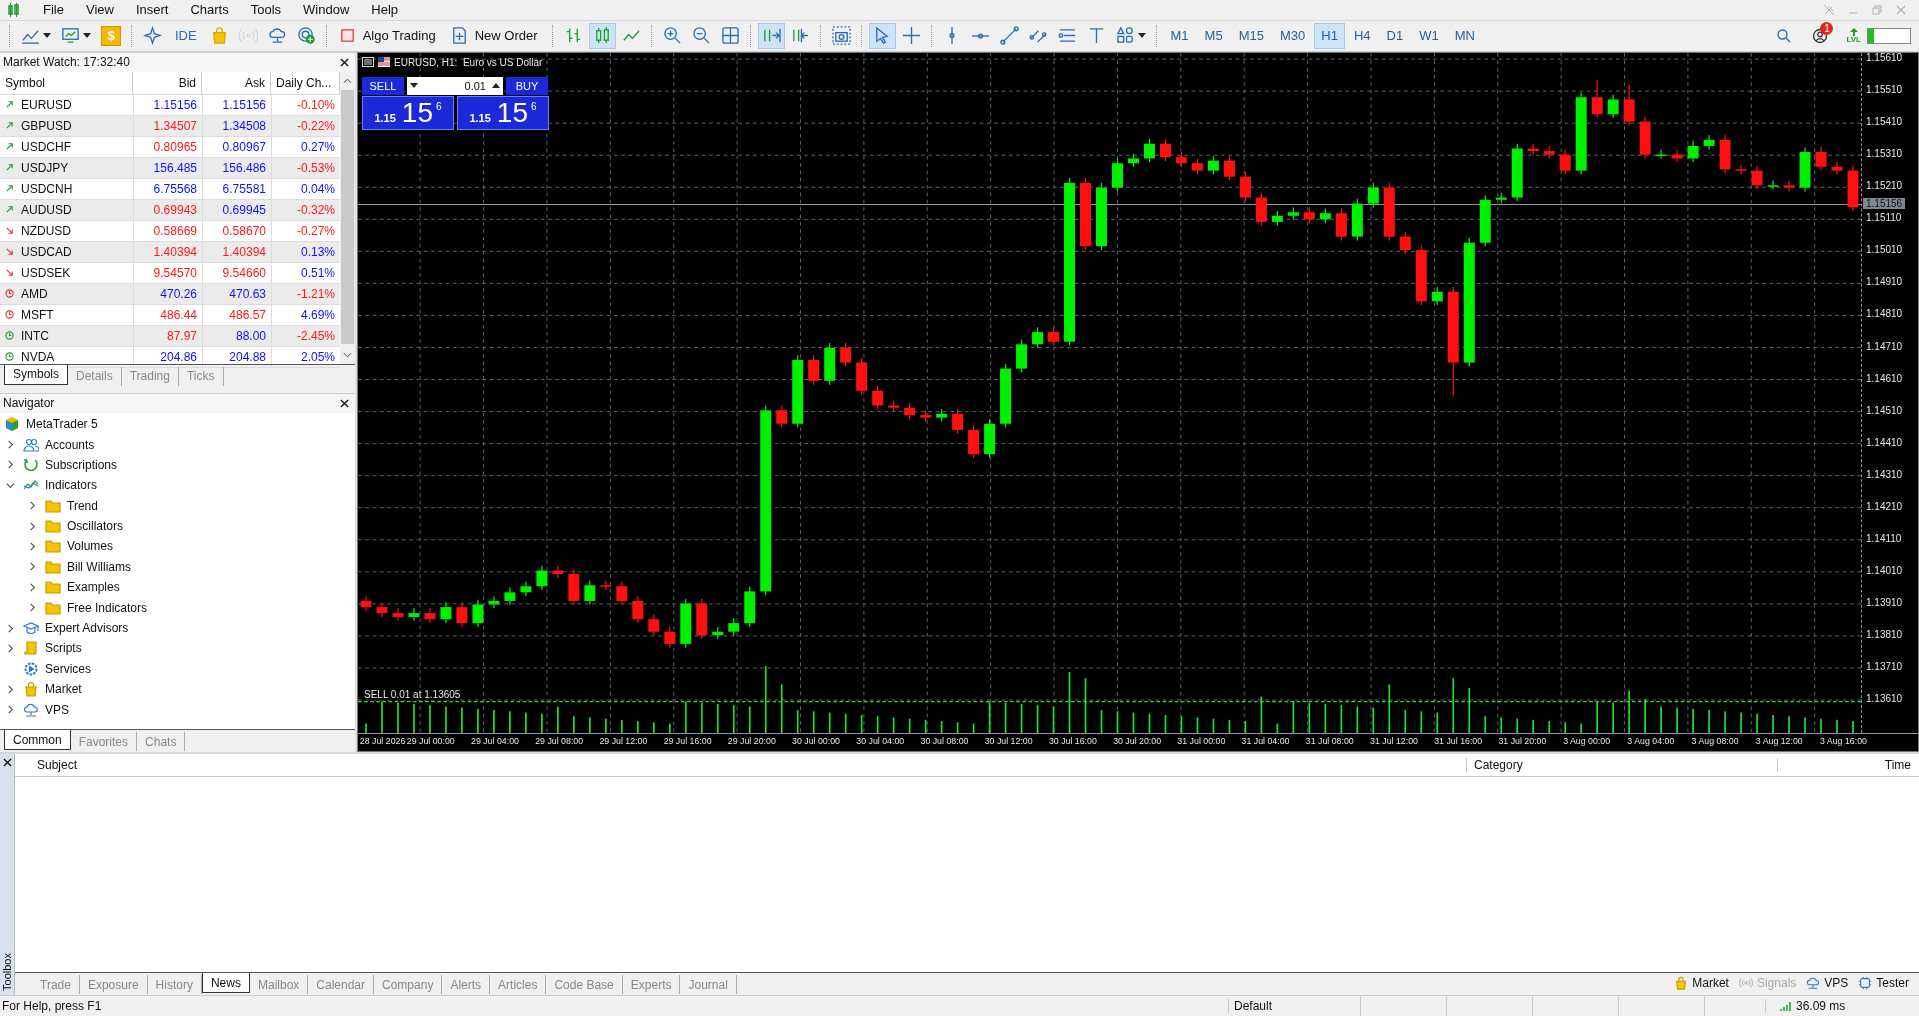 The image size is (1919, 1016). What do you see at coordinates (167, 293) in the screenshot?
I see `table-cell: 470.26` at bounding box center [167, 293].